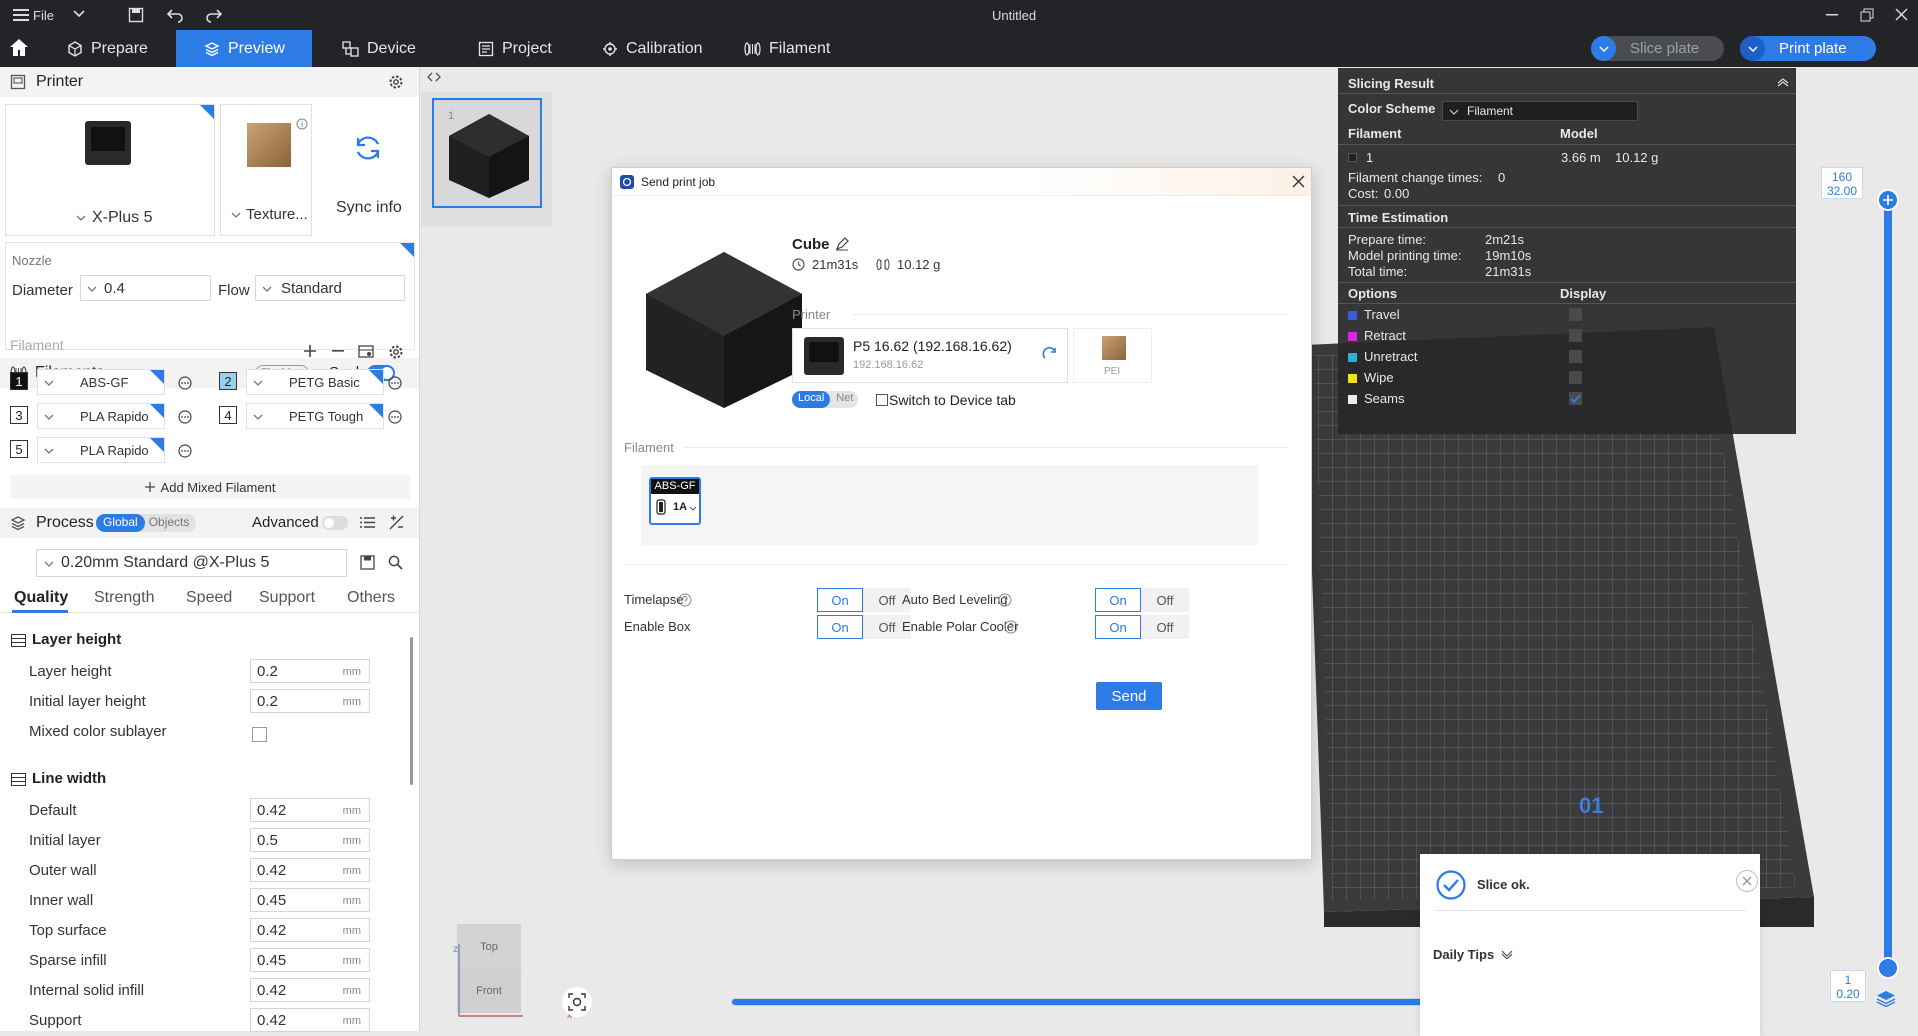 Image resolution: width=1918 pixels, height=1036 pixels. What do you see at coordinates (365, 170) in the screenshot?
I see `sync-info-button: Sync info` at bounding box center [365, 170].